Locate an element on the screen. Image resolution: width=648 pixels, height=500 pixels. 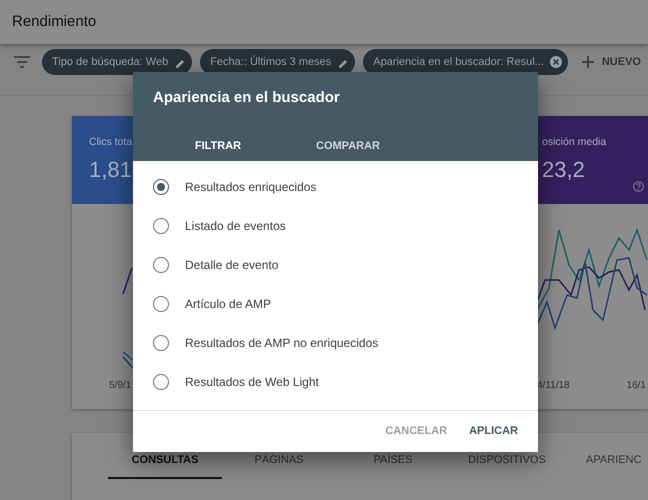
filter-chip: Tipo de búsqueda: Web is located at coordinates (117, 62).